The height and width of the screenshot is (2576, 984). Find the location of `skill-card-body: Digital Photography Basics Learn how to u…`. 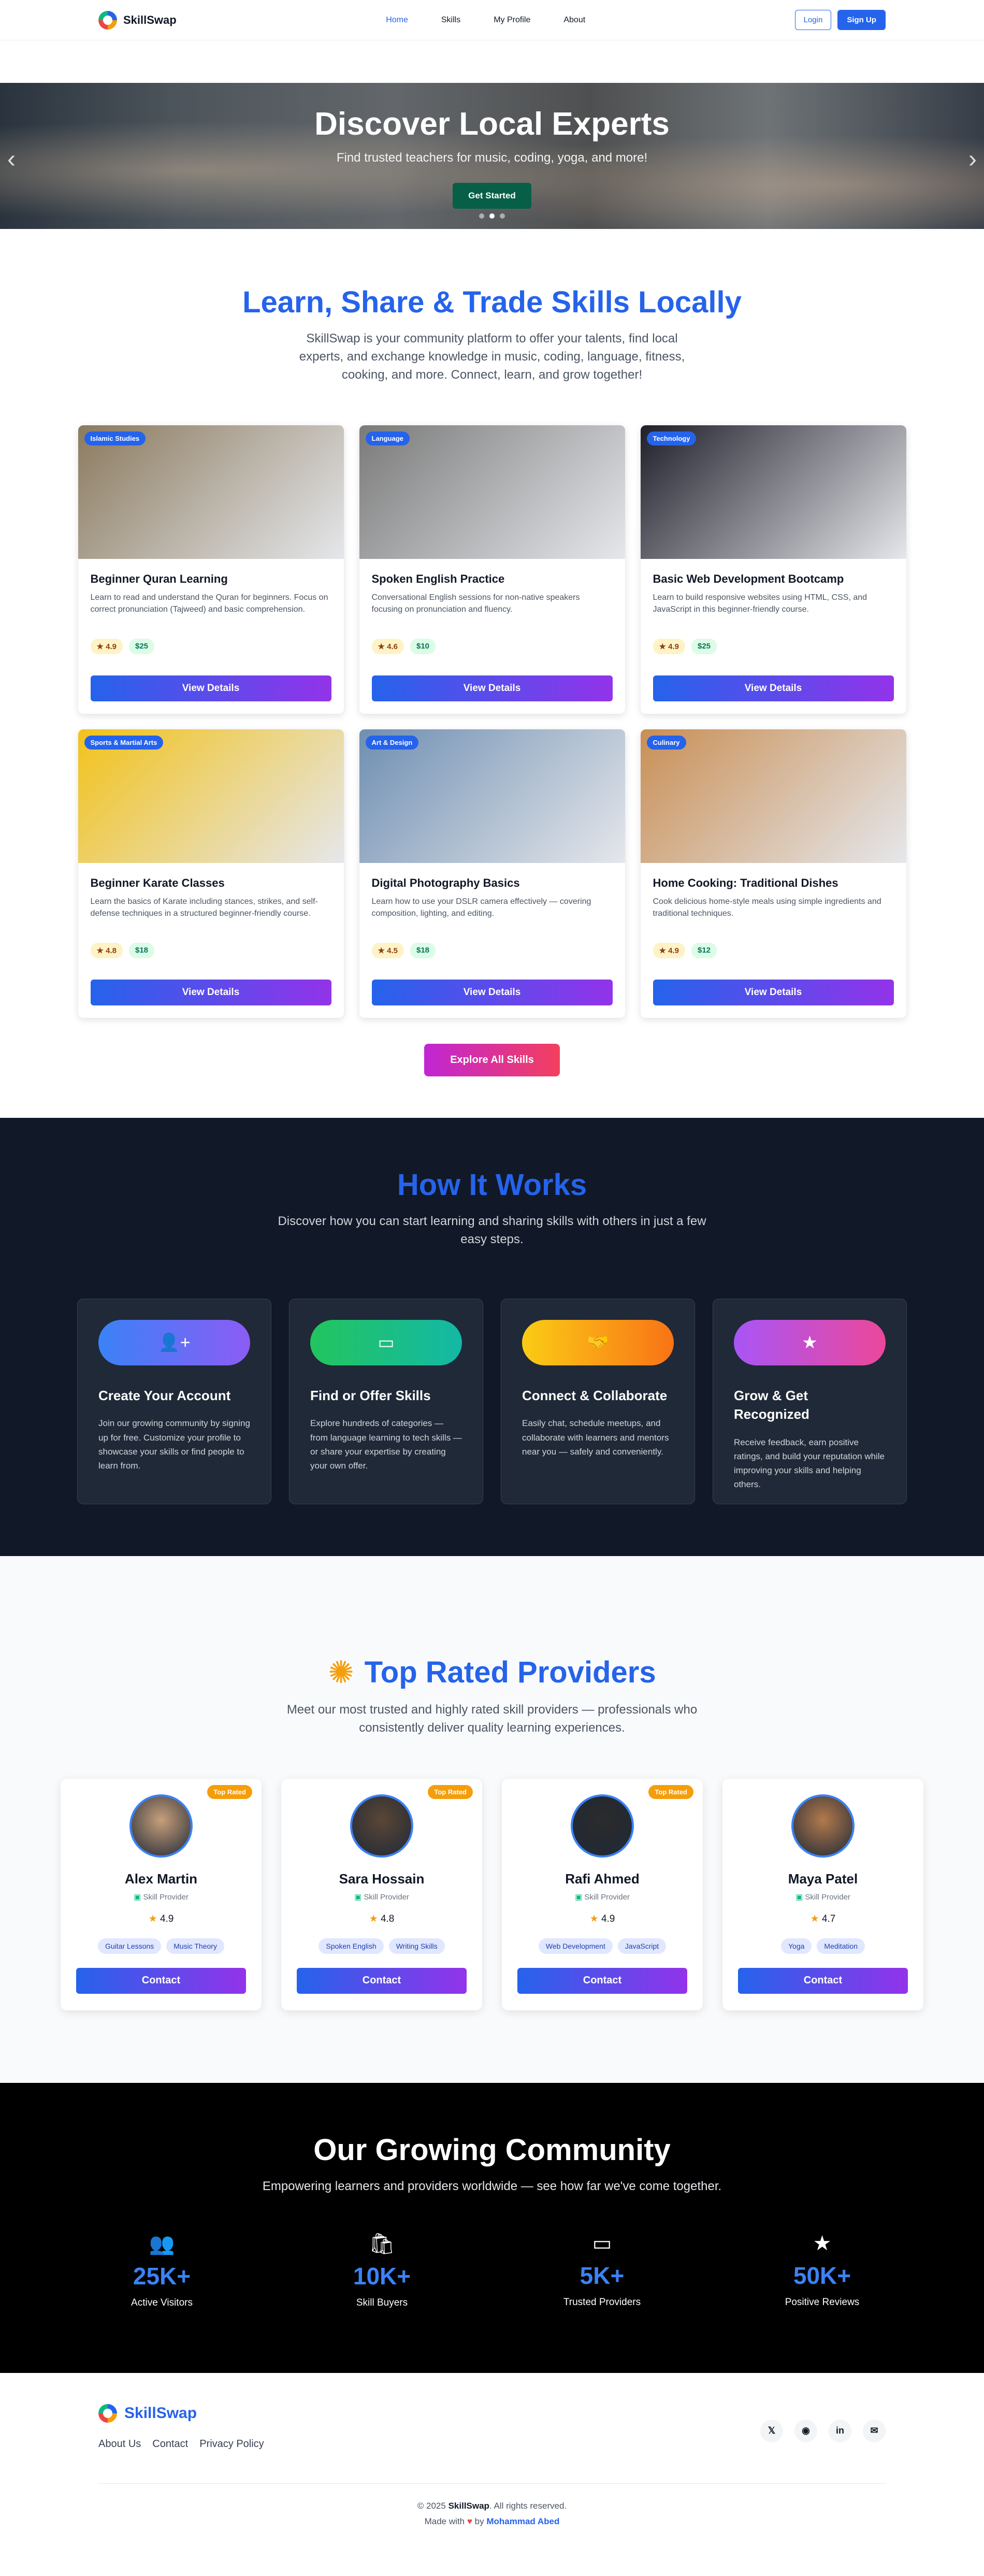

skill-card-body: Digital Photography Basics Learn how to u… is located at coordinates (492, 917).